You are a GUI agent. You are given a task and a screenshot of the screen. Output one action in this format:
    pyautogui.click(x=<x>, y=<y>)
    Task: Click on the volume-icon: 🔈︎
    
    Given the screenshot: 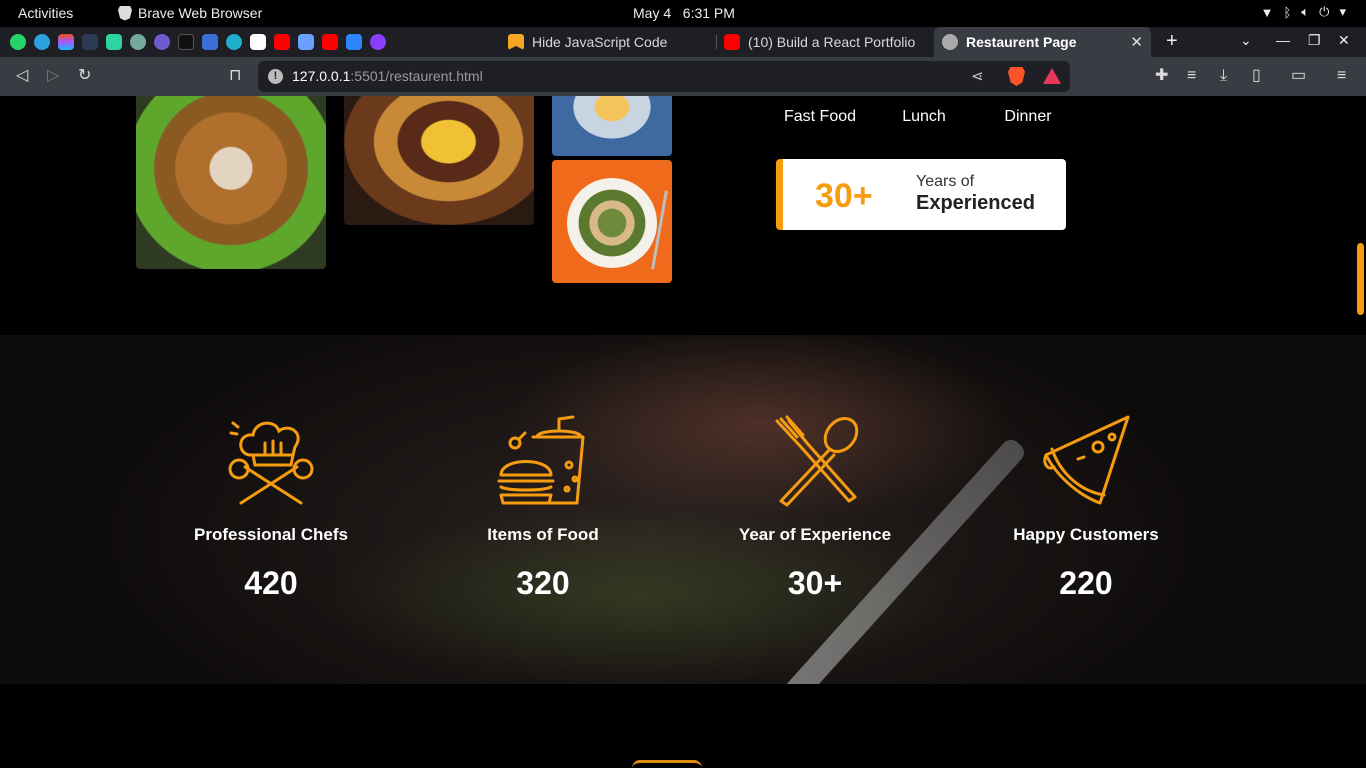 What is the action you would take?
    pyautogui.click(x=1305, y=11)
    